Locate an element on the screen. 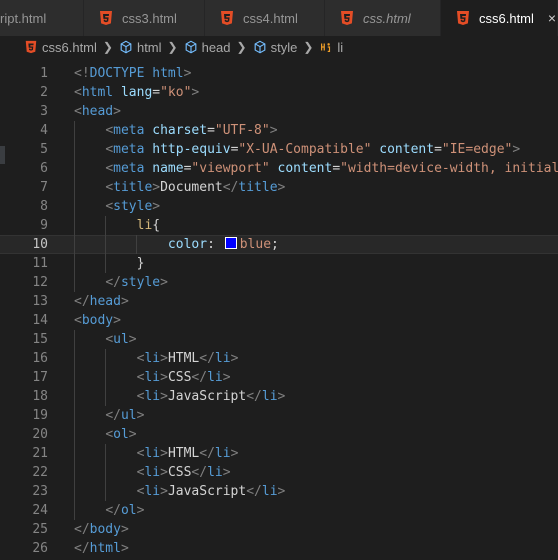  breadcrumb-html: html is located at coordinates (140, 47).